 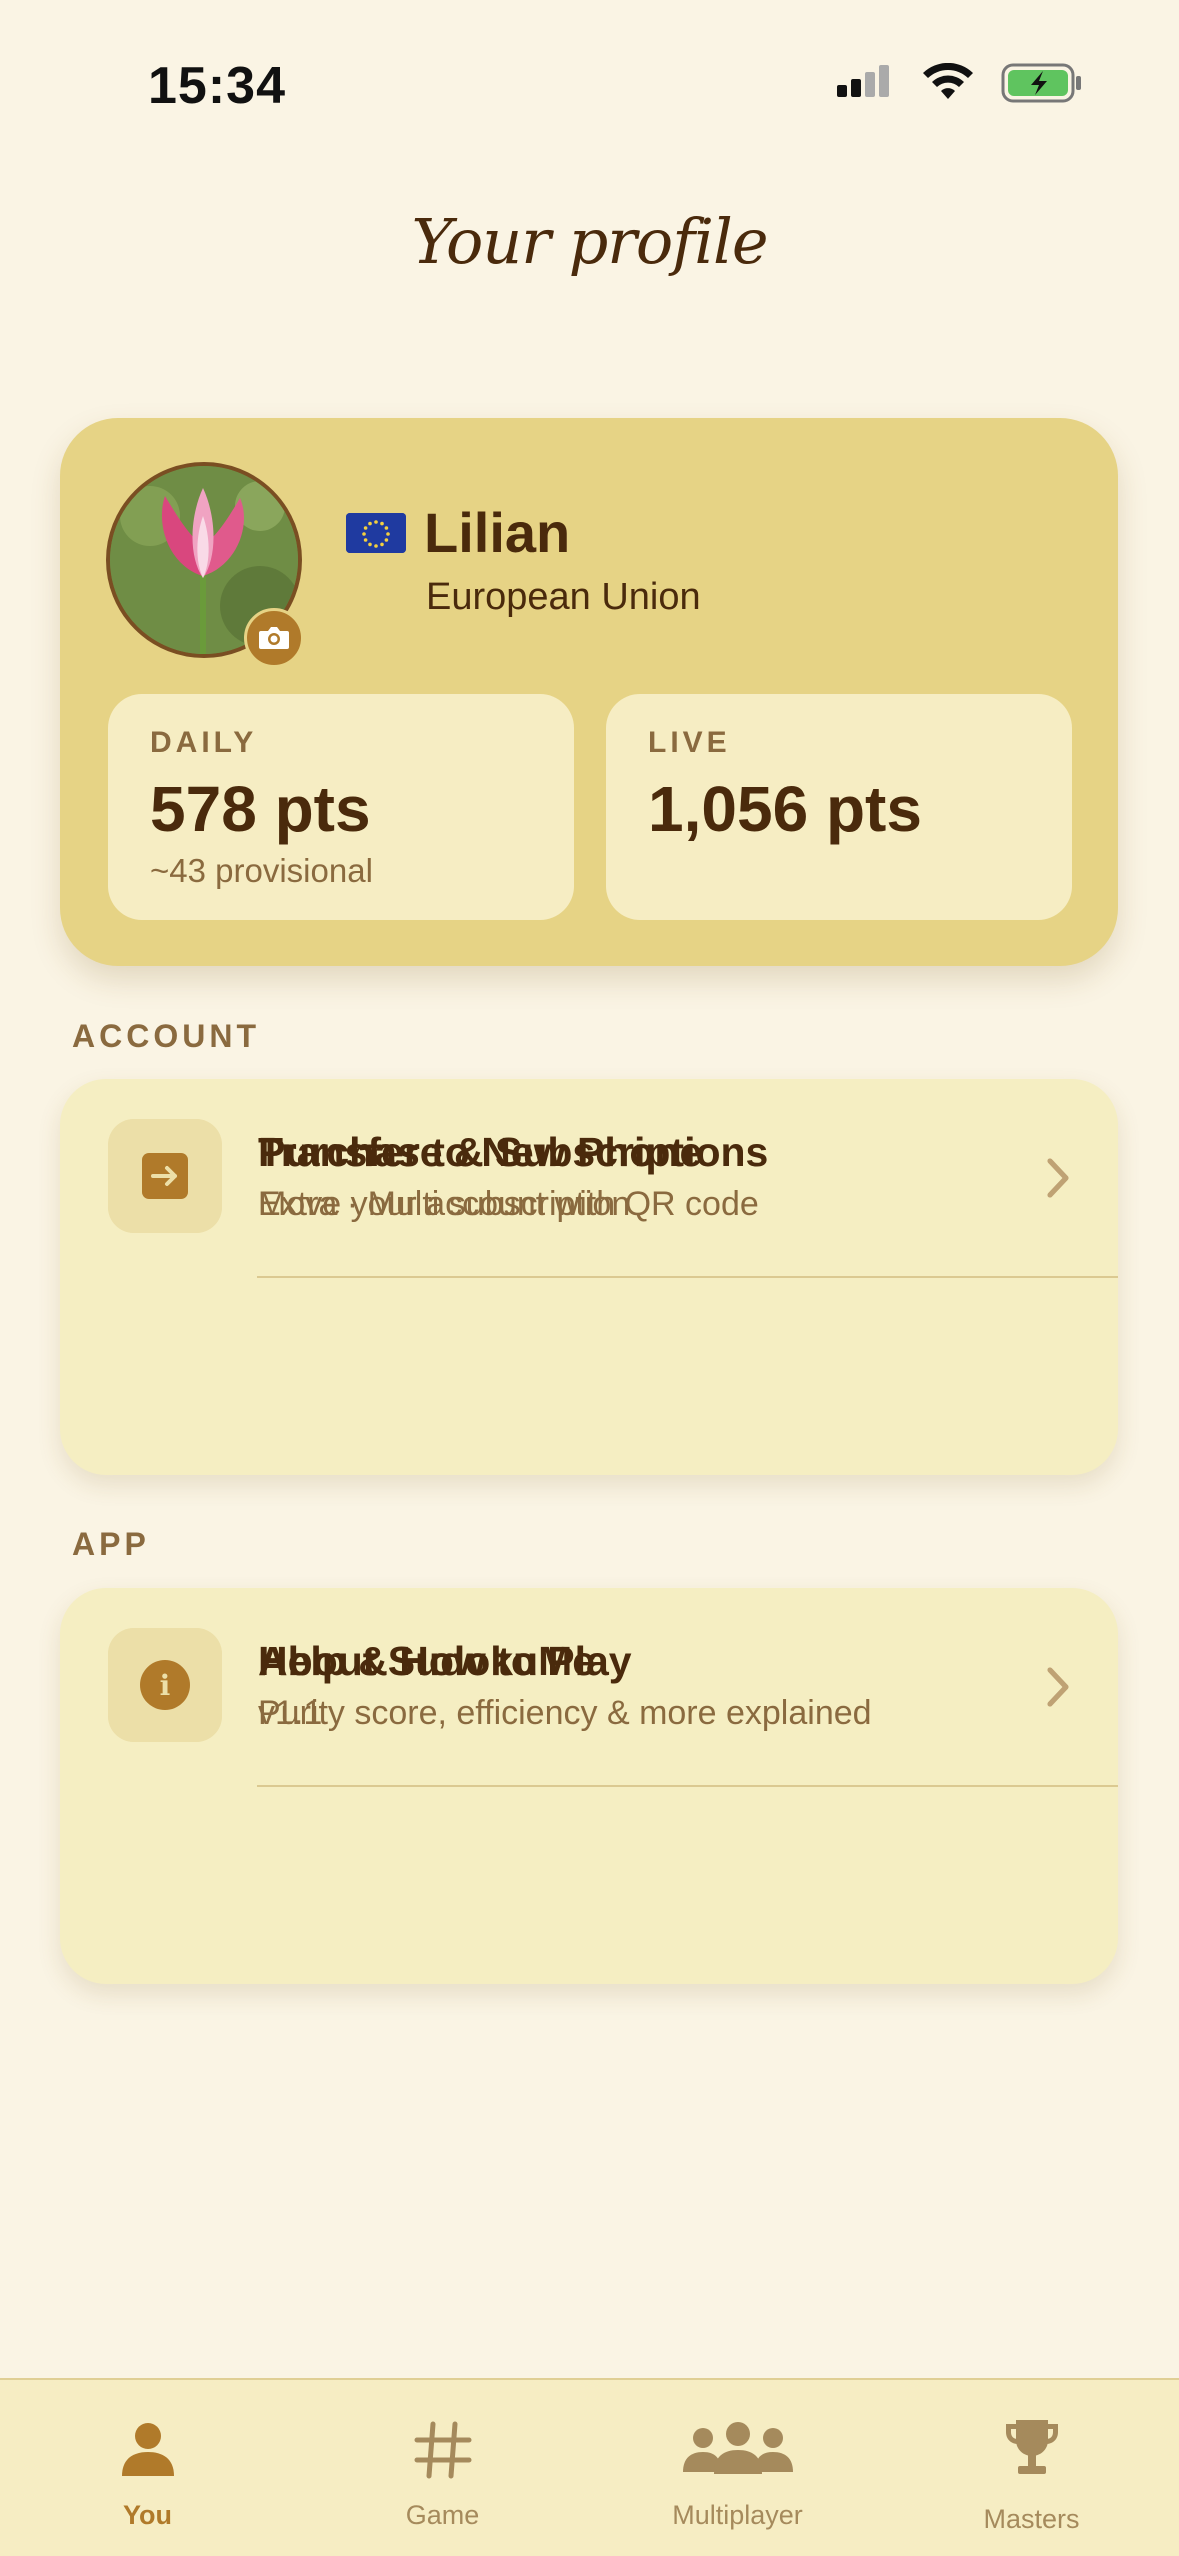 I want to click on change-photo-button, so click(x=274, y=638).